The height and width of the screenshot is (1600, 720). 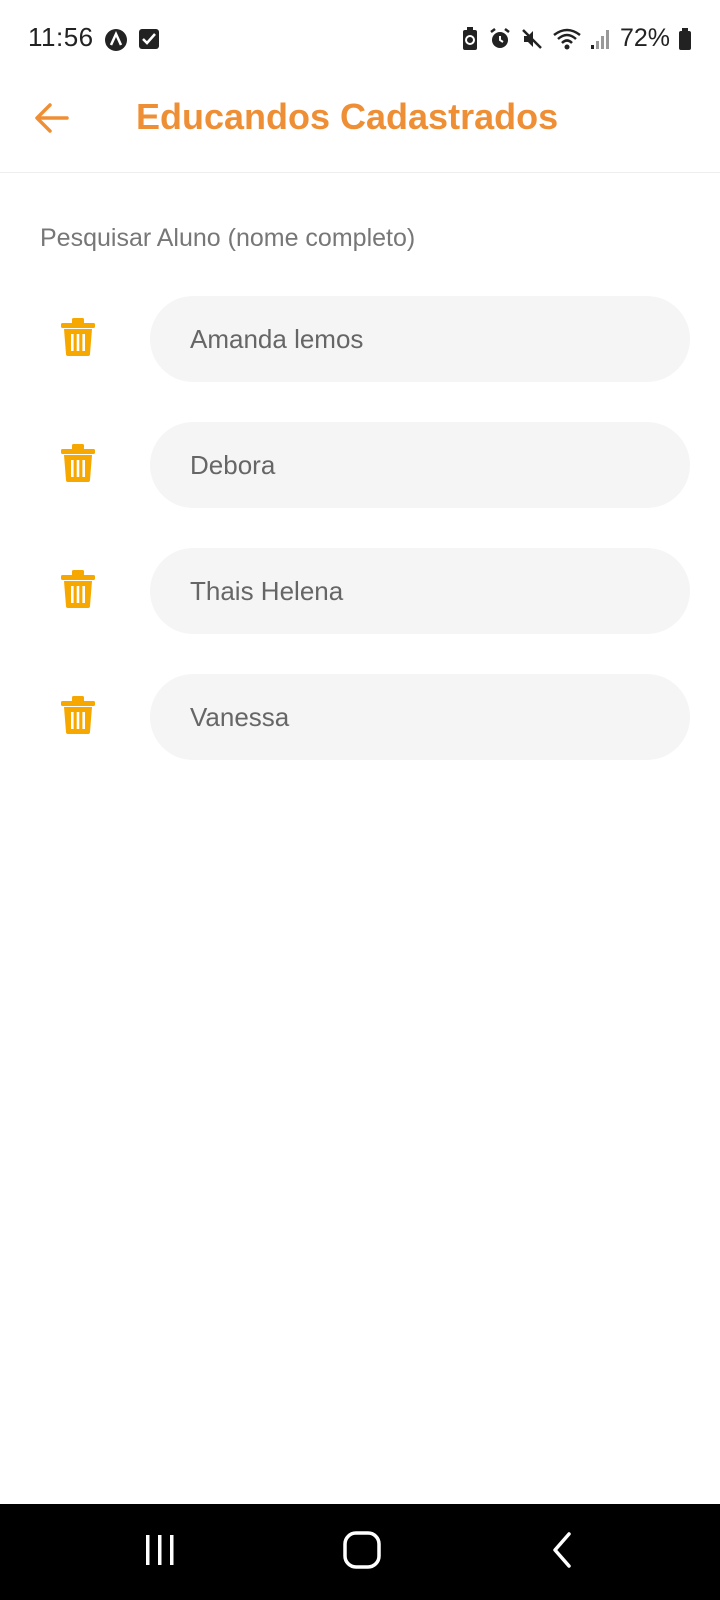 I want to click on home-icon, so click(x=362, y=1552).